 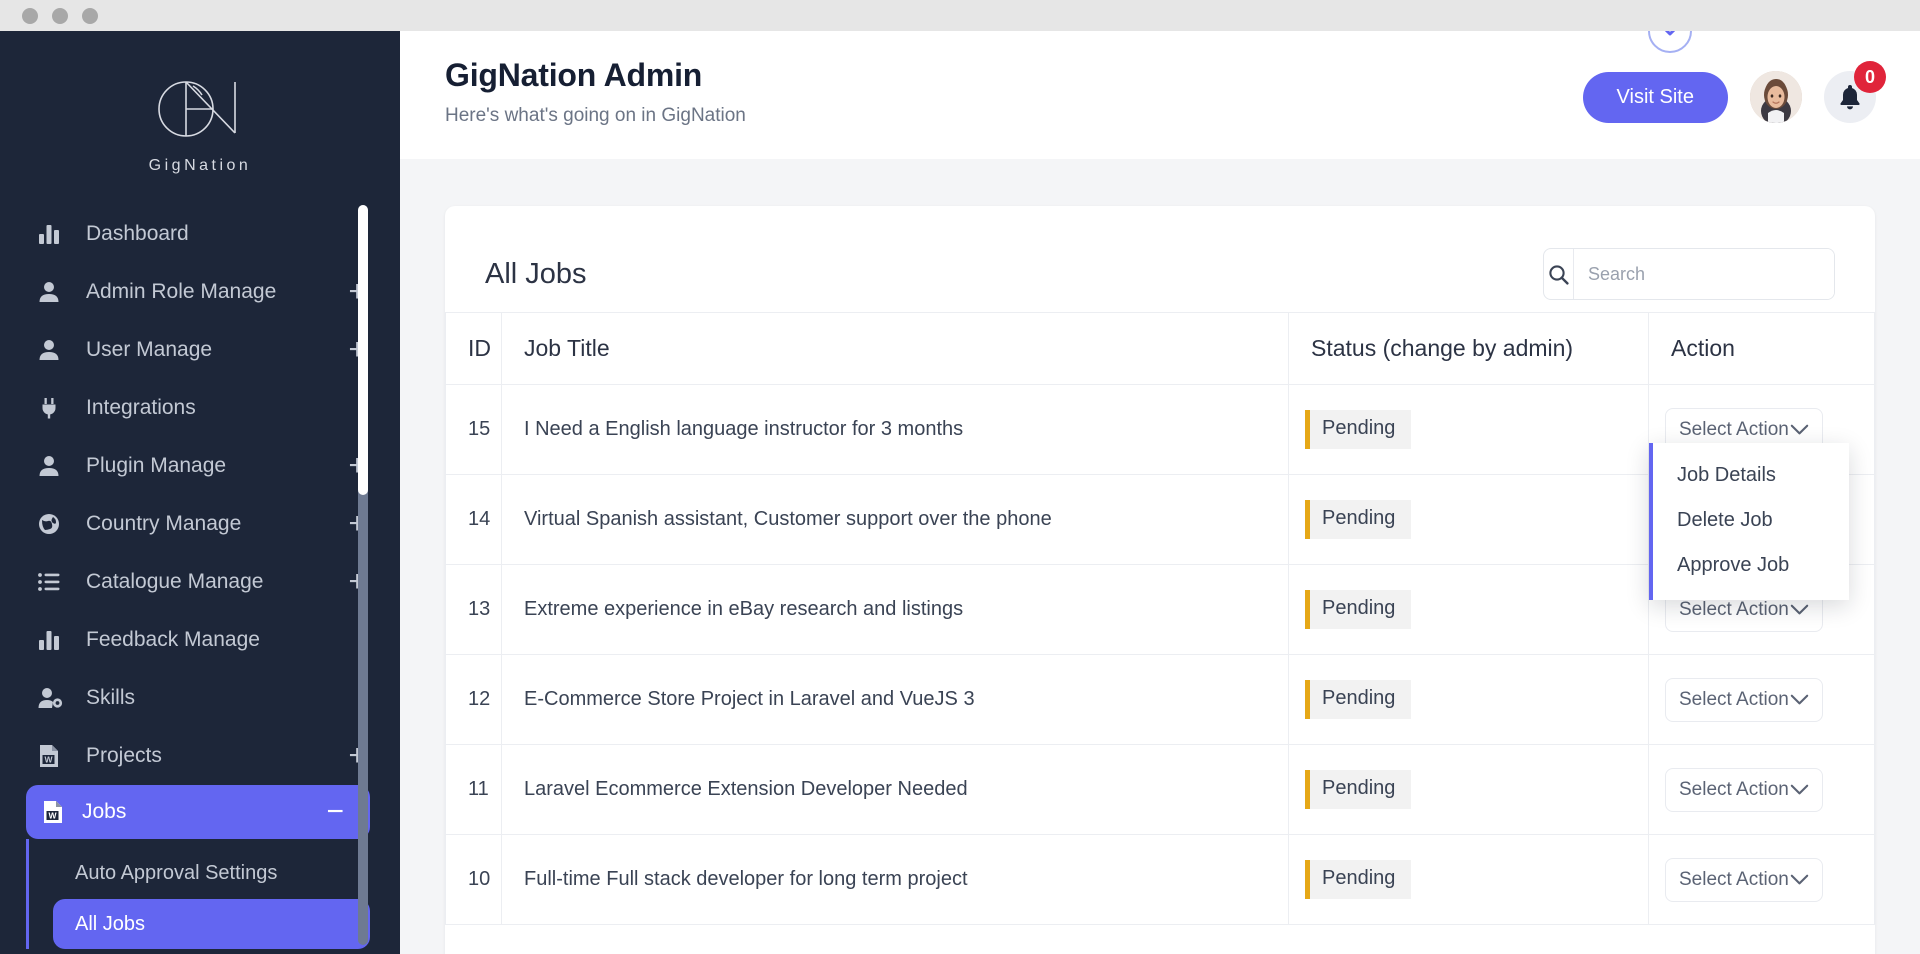 What do you see at coordinates (137, 233) in the screenshot?
I see `sidebar-item-label: Dashboard` at bounding box center [137, 233].